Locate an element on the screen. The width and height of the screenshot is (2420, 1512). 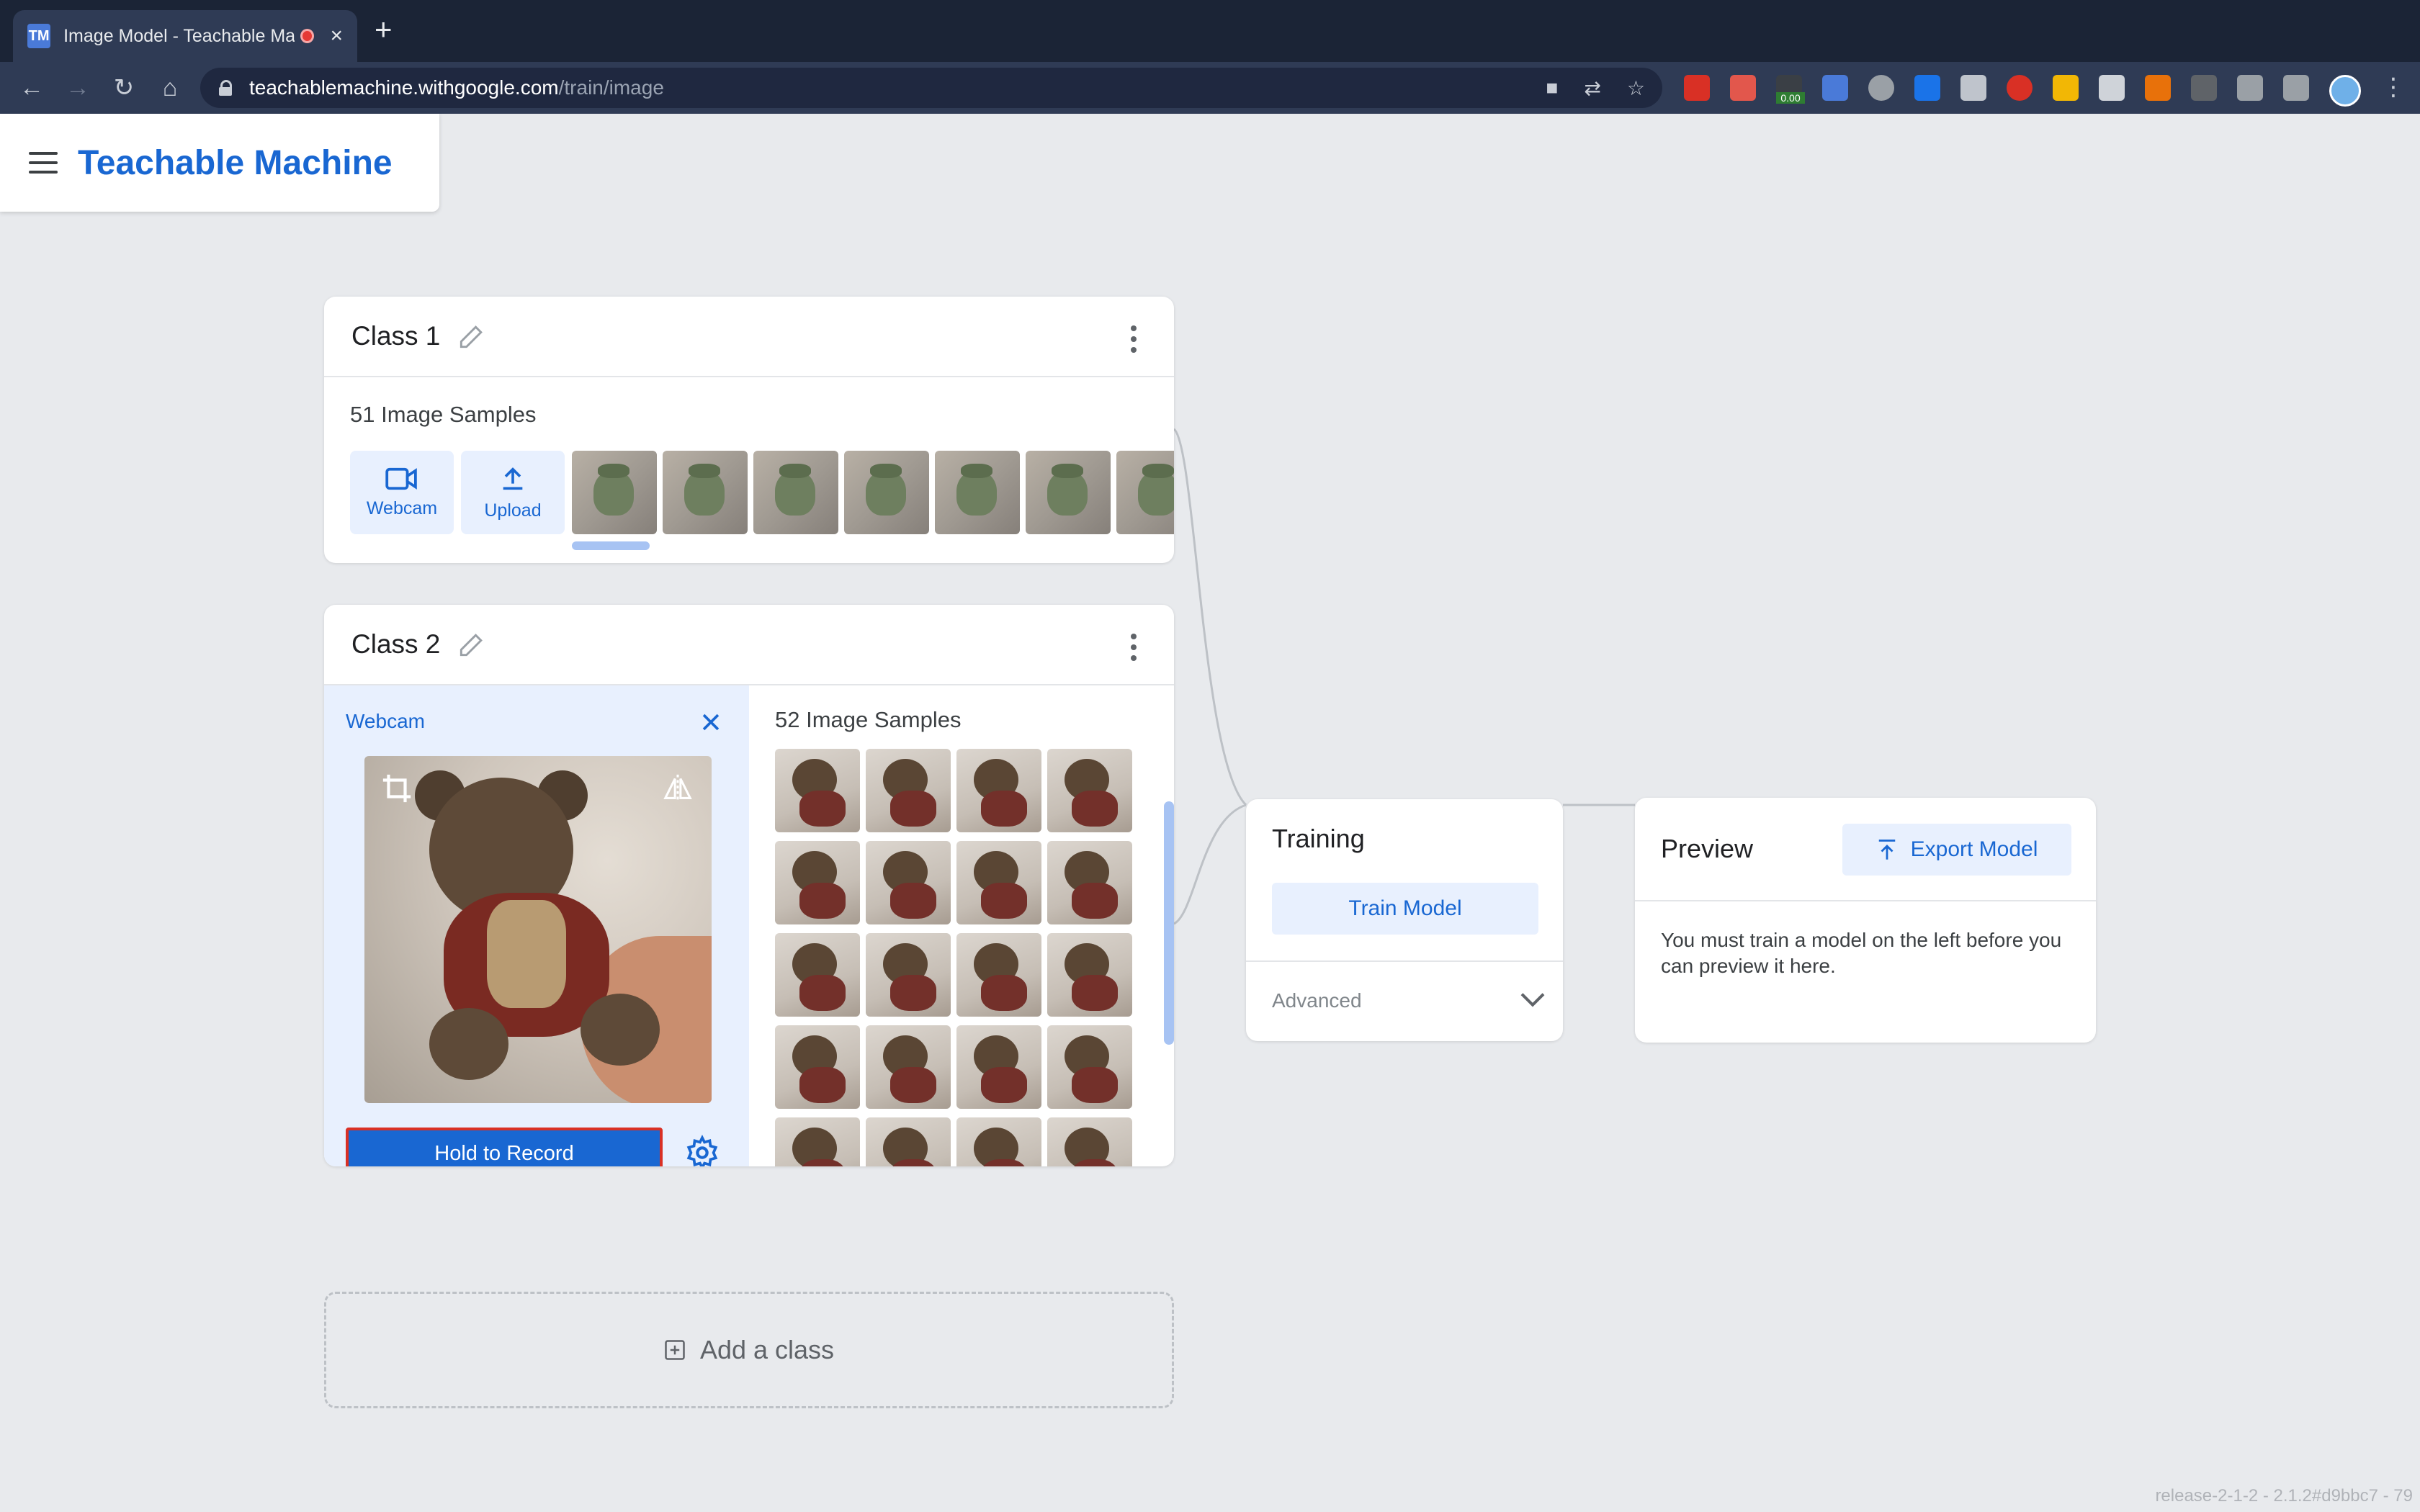
class-1-upload-button: Upload is located at coordinates (513, 492).